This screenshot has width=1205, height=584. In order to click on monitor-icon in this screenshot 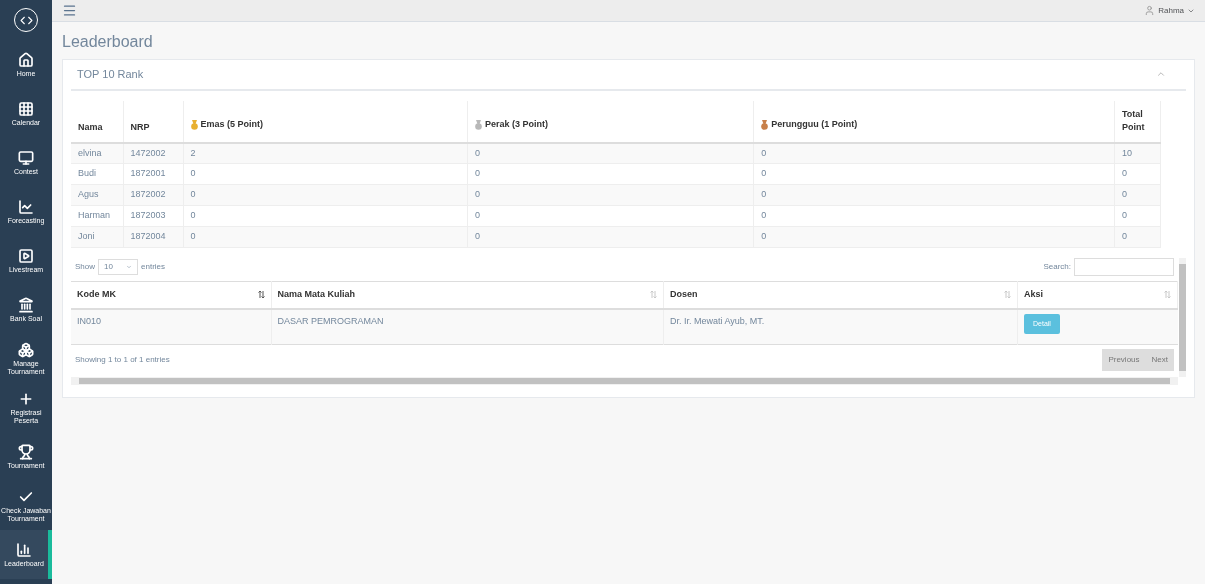, I will do `click(26, 157)`.